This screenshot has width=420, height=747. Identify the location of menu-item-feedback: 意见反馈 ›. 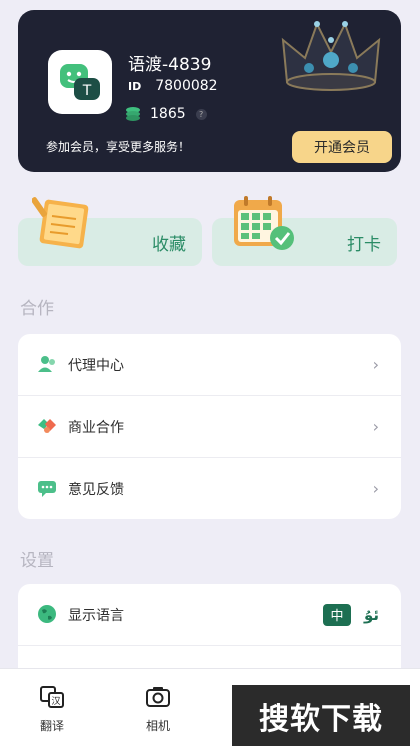
(209, 488).